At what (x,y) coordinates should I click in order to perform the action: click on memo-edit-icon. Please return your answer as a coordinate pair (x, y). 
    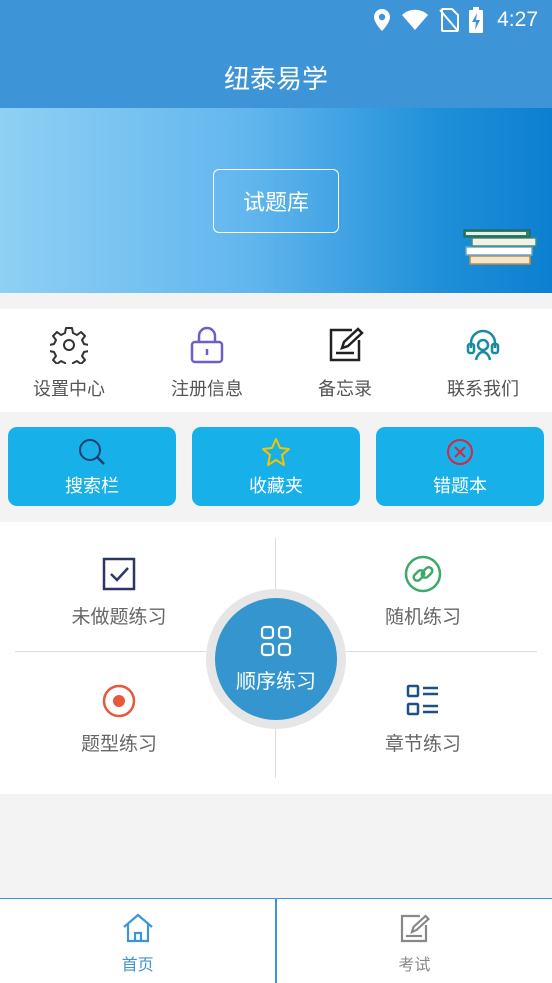
    Looking at the image, I should click on (345, 345).